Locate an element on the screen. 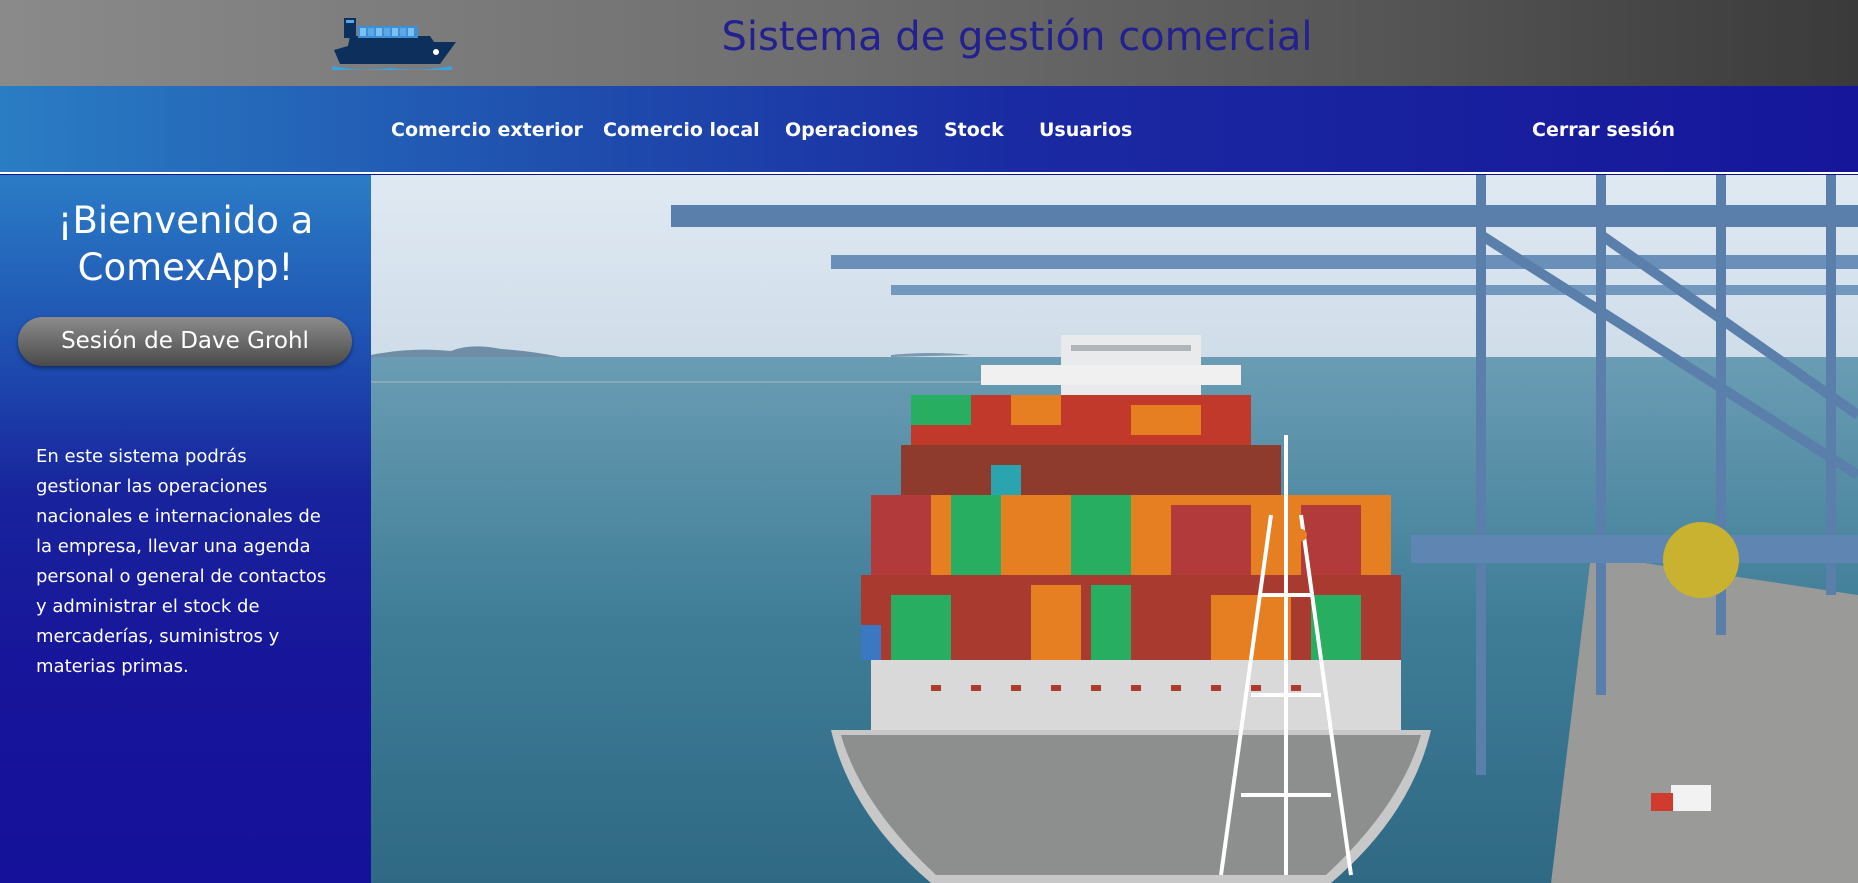 The width and height of the screenshot is (1858, 883). welcome-line-1: ¡Bienvenido a is located at coordinates (185, 220).